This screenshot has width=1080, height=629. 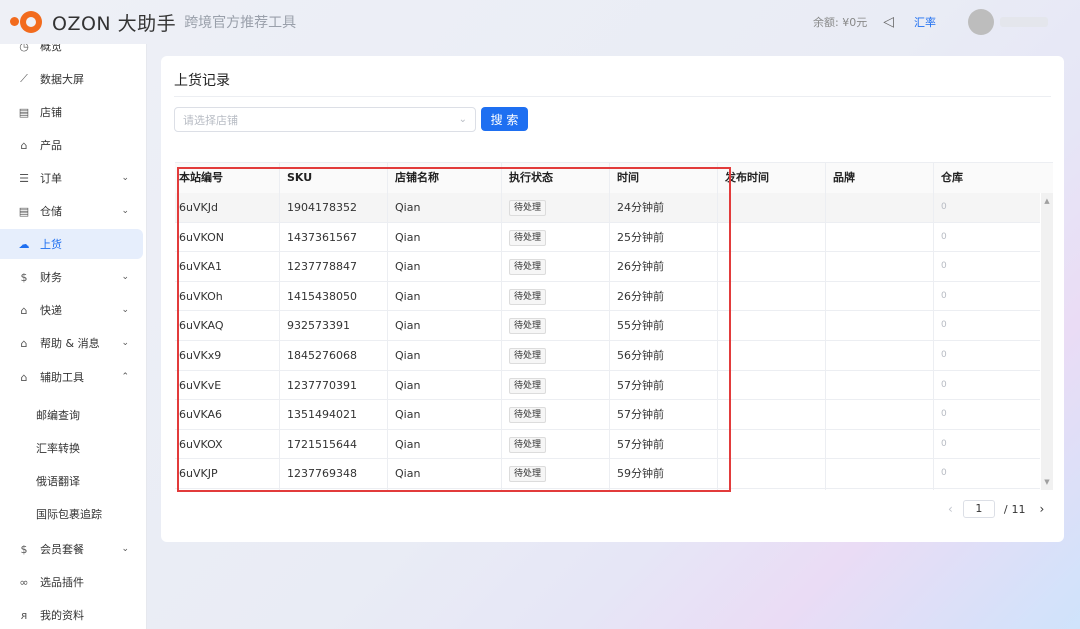 I want to click on sidebar-subitem-exchange: 汇率转换, so click(x=58, y=448).